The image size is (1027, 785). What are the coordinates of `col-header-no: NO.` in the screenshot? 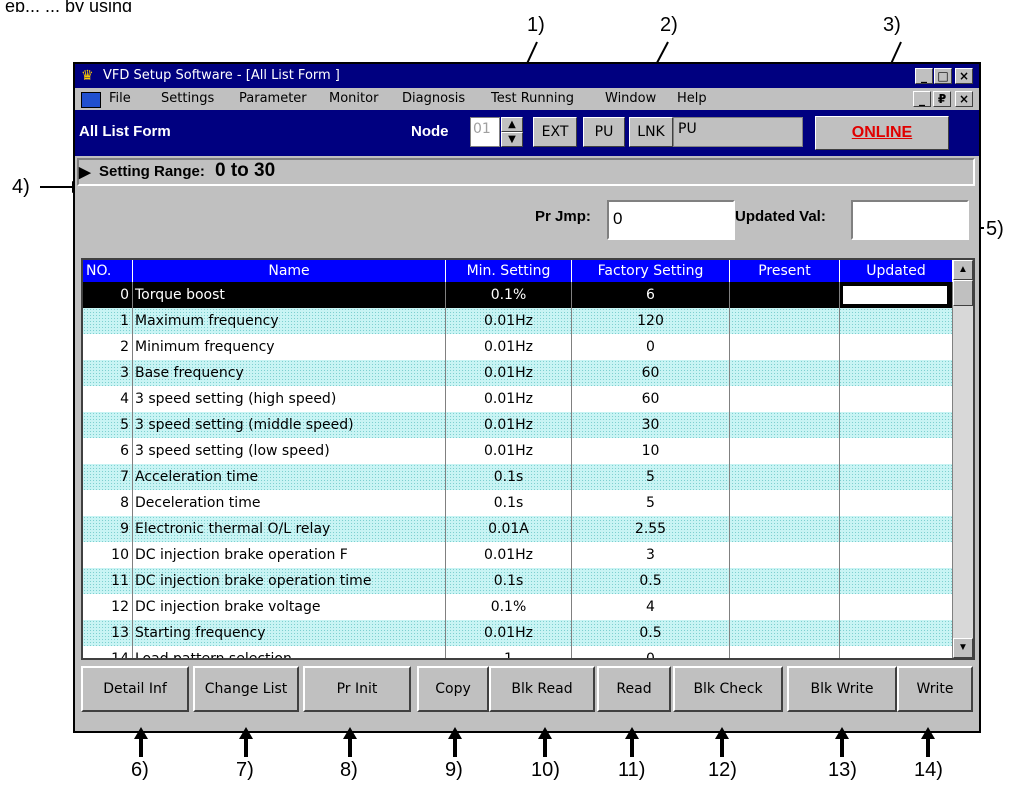 It's located at (108, 271).